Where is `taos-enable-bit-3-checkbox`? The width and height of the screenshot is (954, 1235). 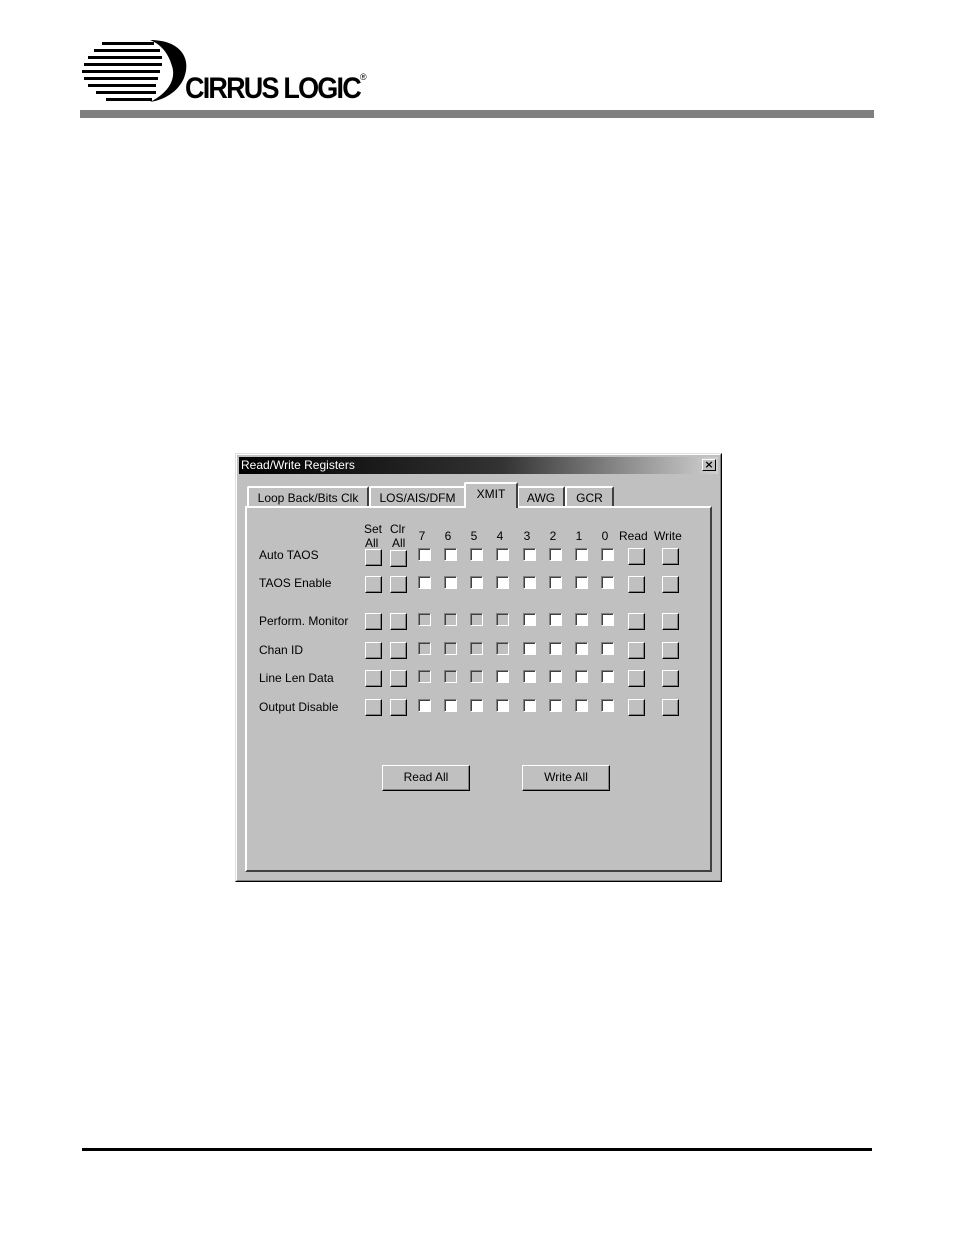
taos-enable-bit-3-checkbox is located at coordinates (529, 582).